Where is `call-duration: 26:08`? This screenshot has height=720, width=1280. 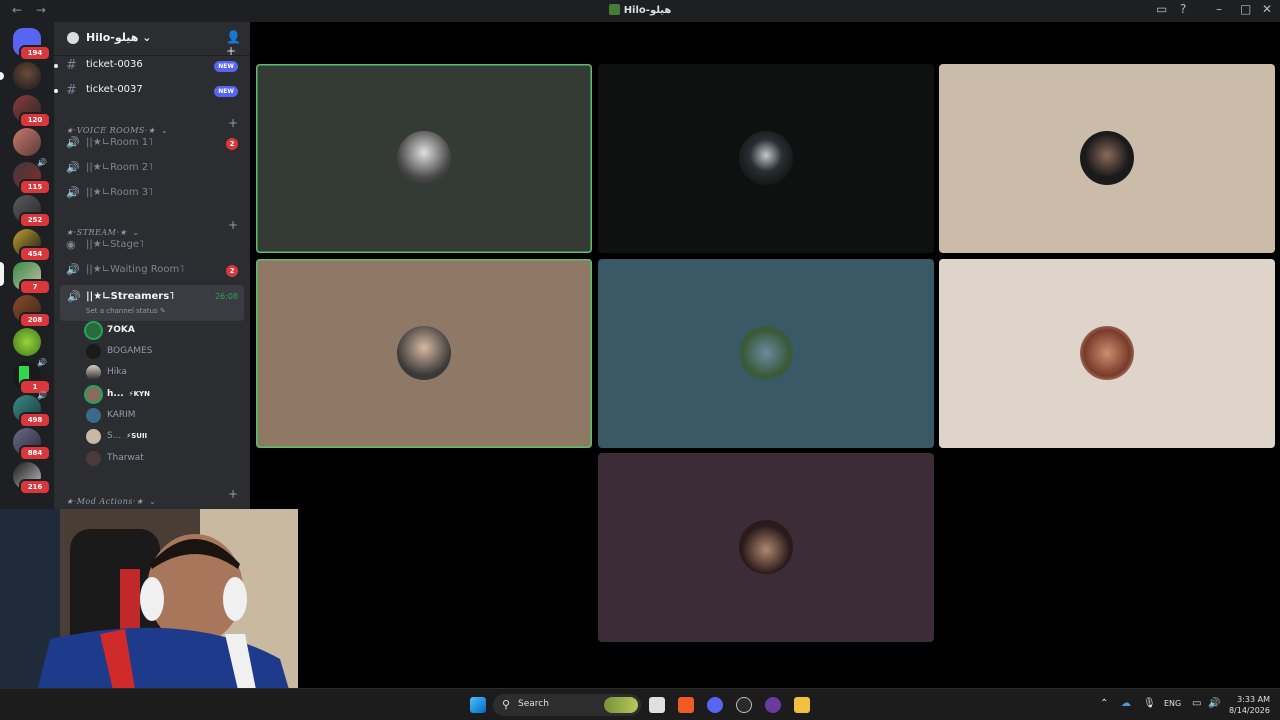 call-duration: 26:08 is located at coordinates (226, 296).